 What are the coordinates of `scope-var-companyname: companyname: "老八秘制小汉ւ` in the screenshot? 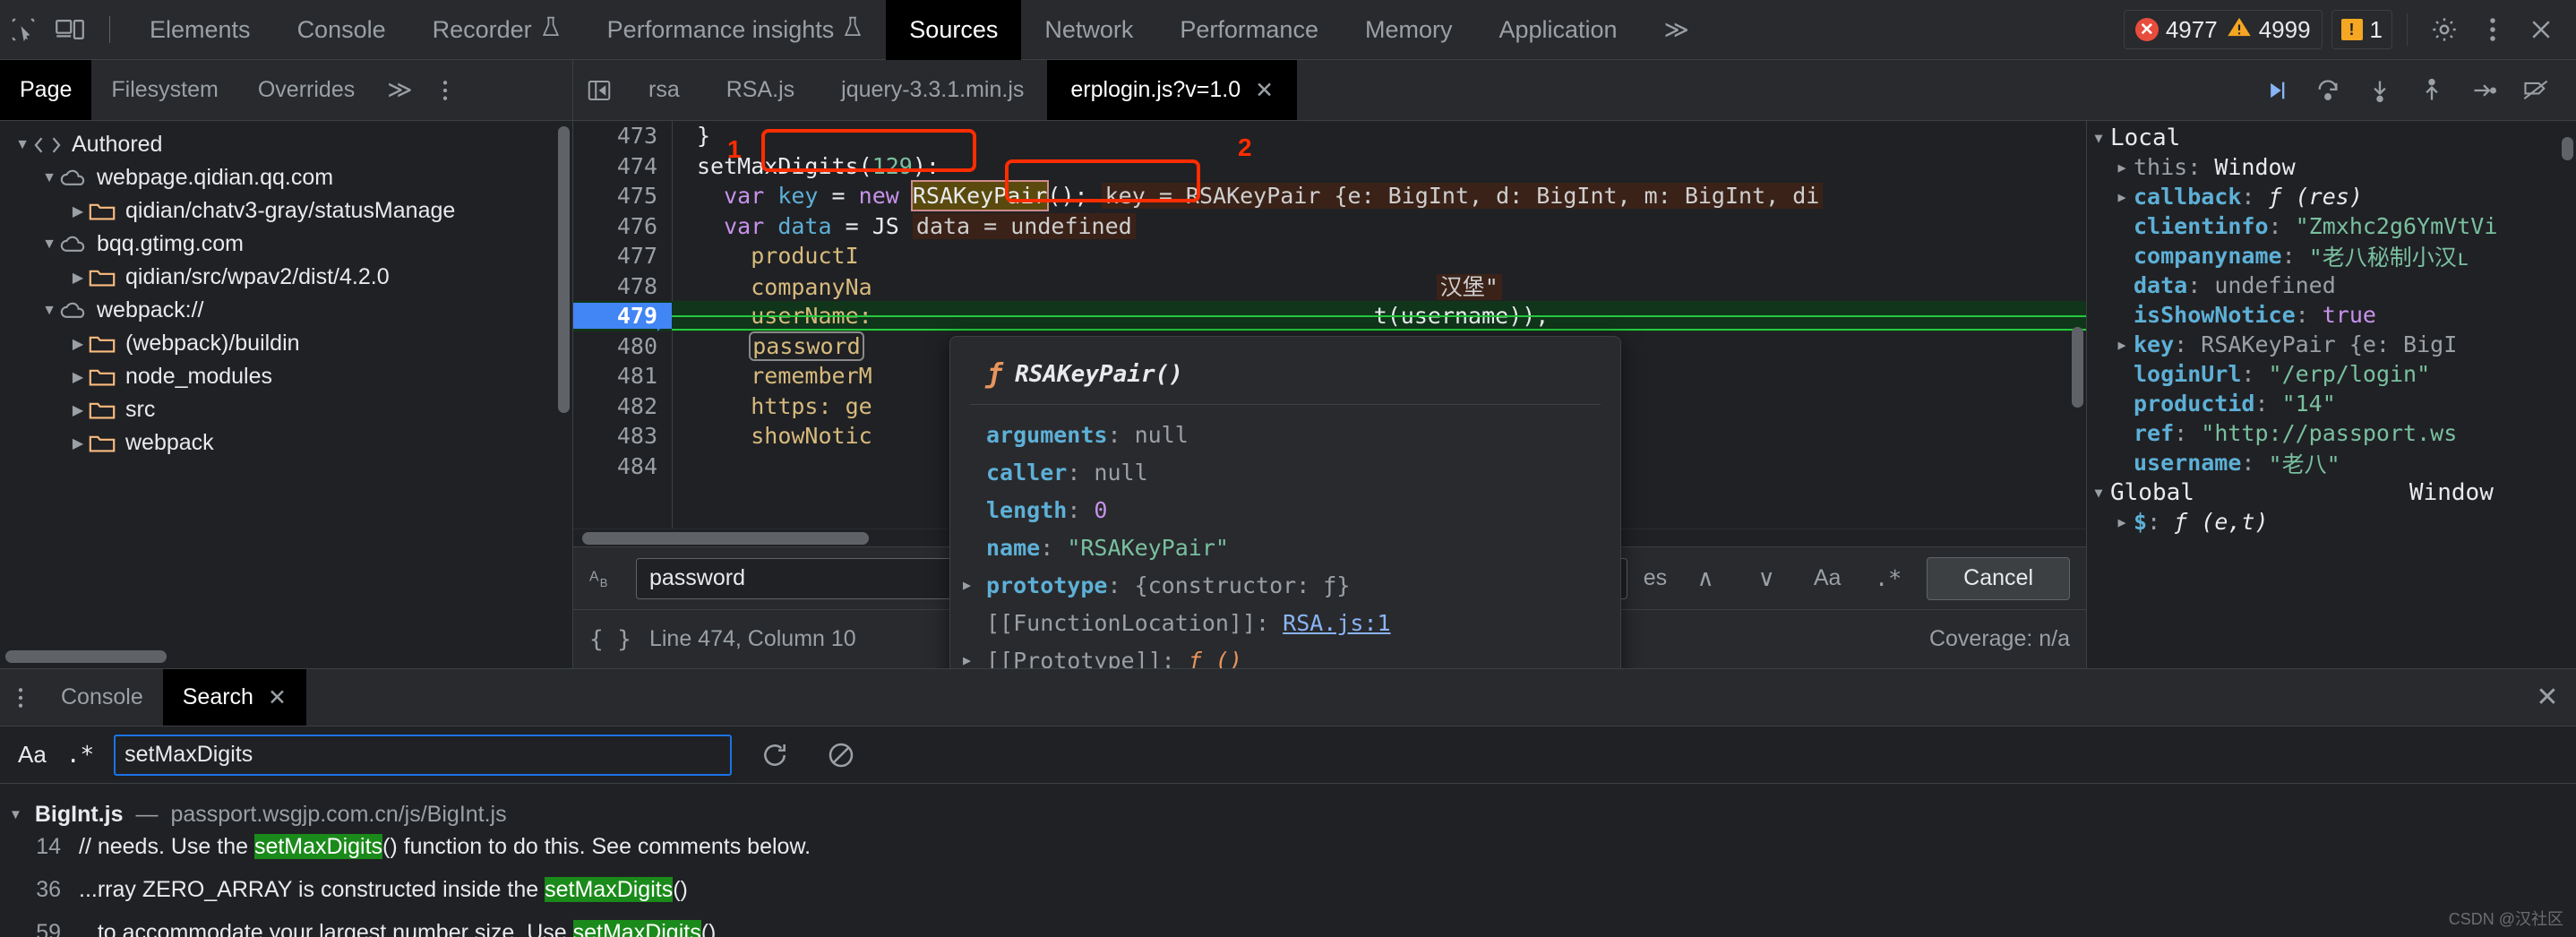 It's located at (2331, 256).